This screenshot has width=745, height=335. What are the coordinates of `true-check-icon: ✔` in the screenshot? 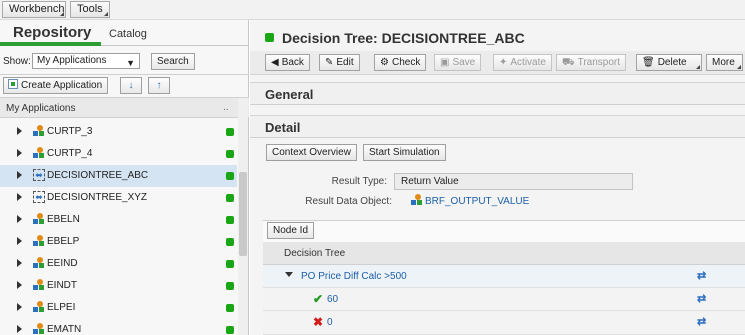 It's located at (318, 299).